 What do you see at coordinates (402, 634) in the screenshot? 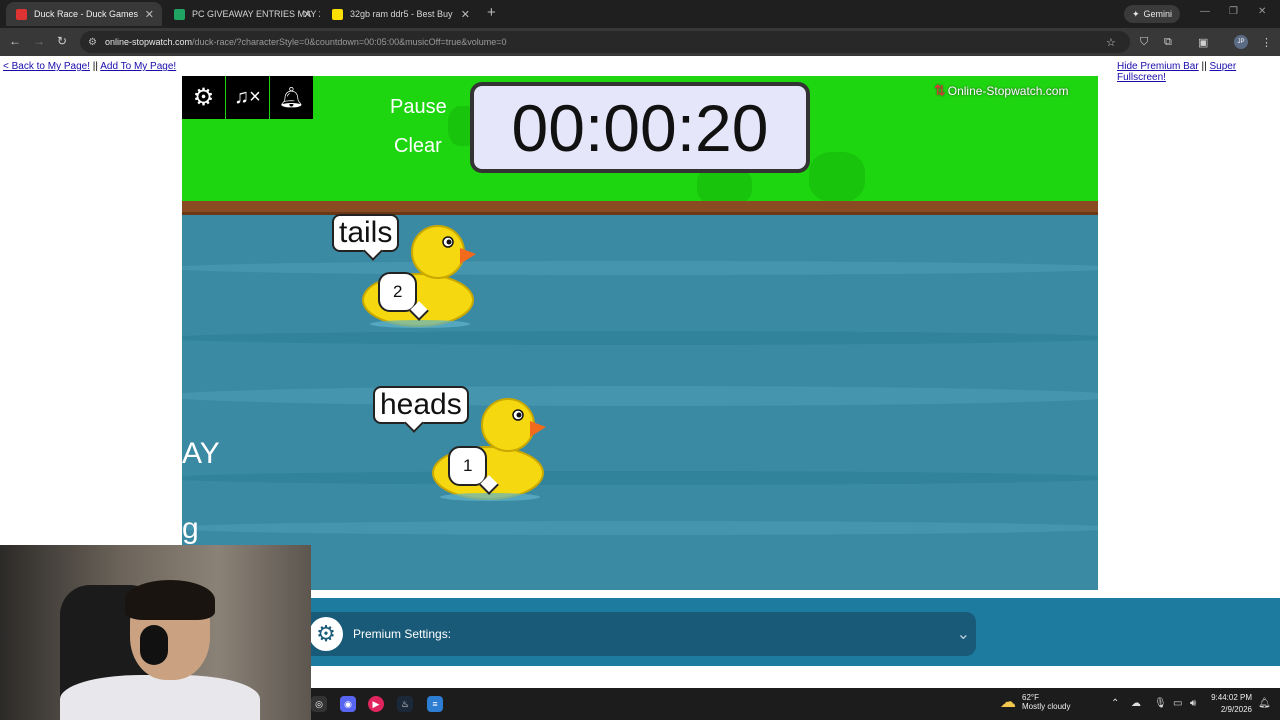
I see `premium-settings-label: Premium Settings:` at bounding box center [402, 634].